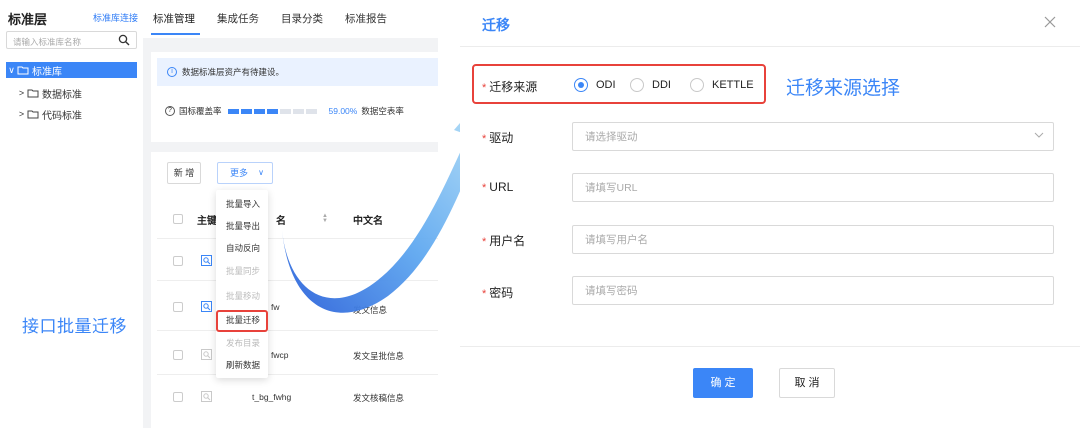  What do you see at coordinates (115, 17) in the screenshot?
I see `standard-library-link: 标准库连接` at bounding box center [115, 17].